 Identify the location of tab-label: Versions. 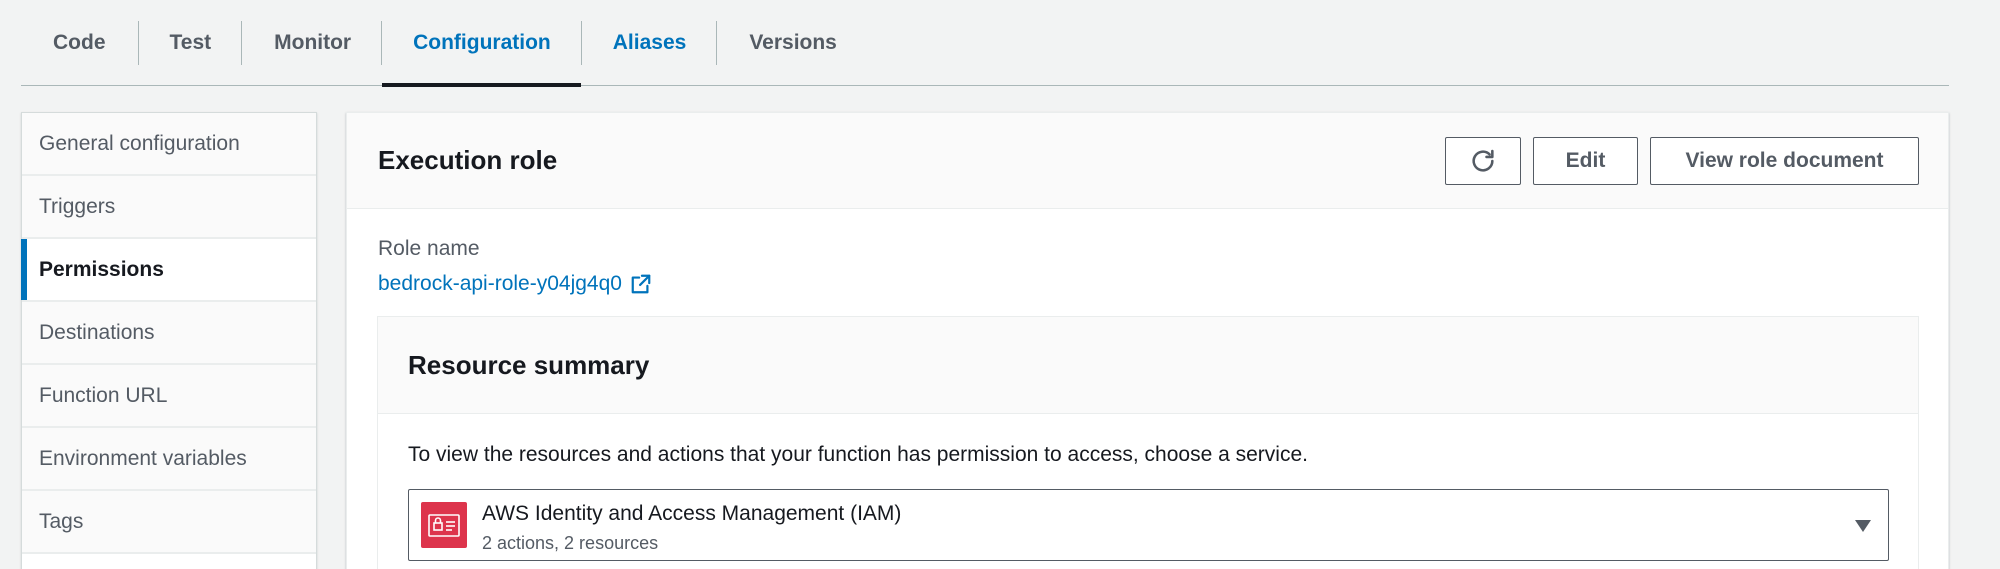
(793, 42).